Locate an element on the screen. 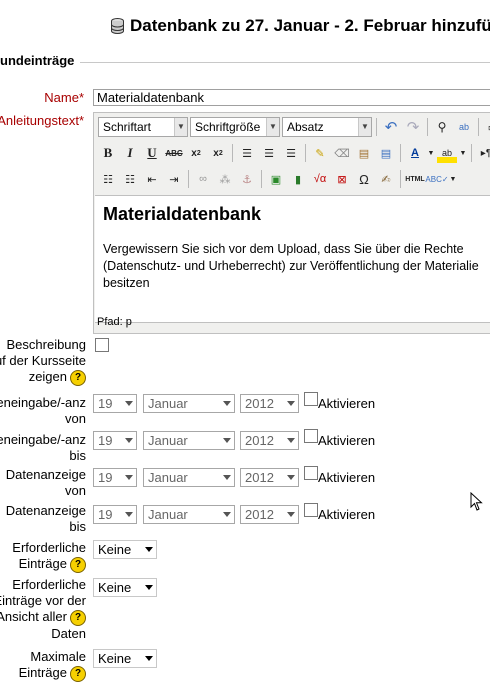  anchor-icon: ⚓ is located at coordinates (247, 179).